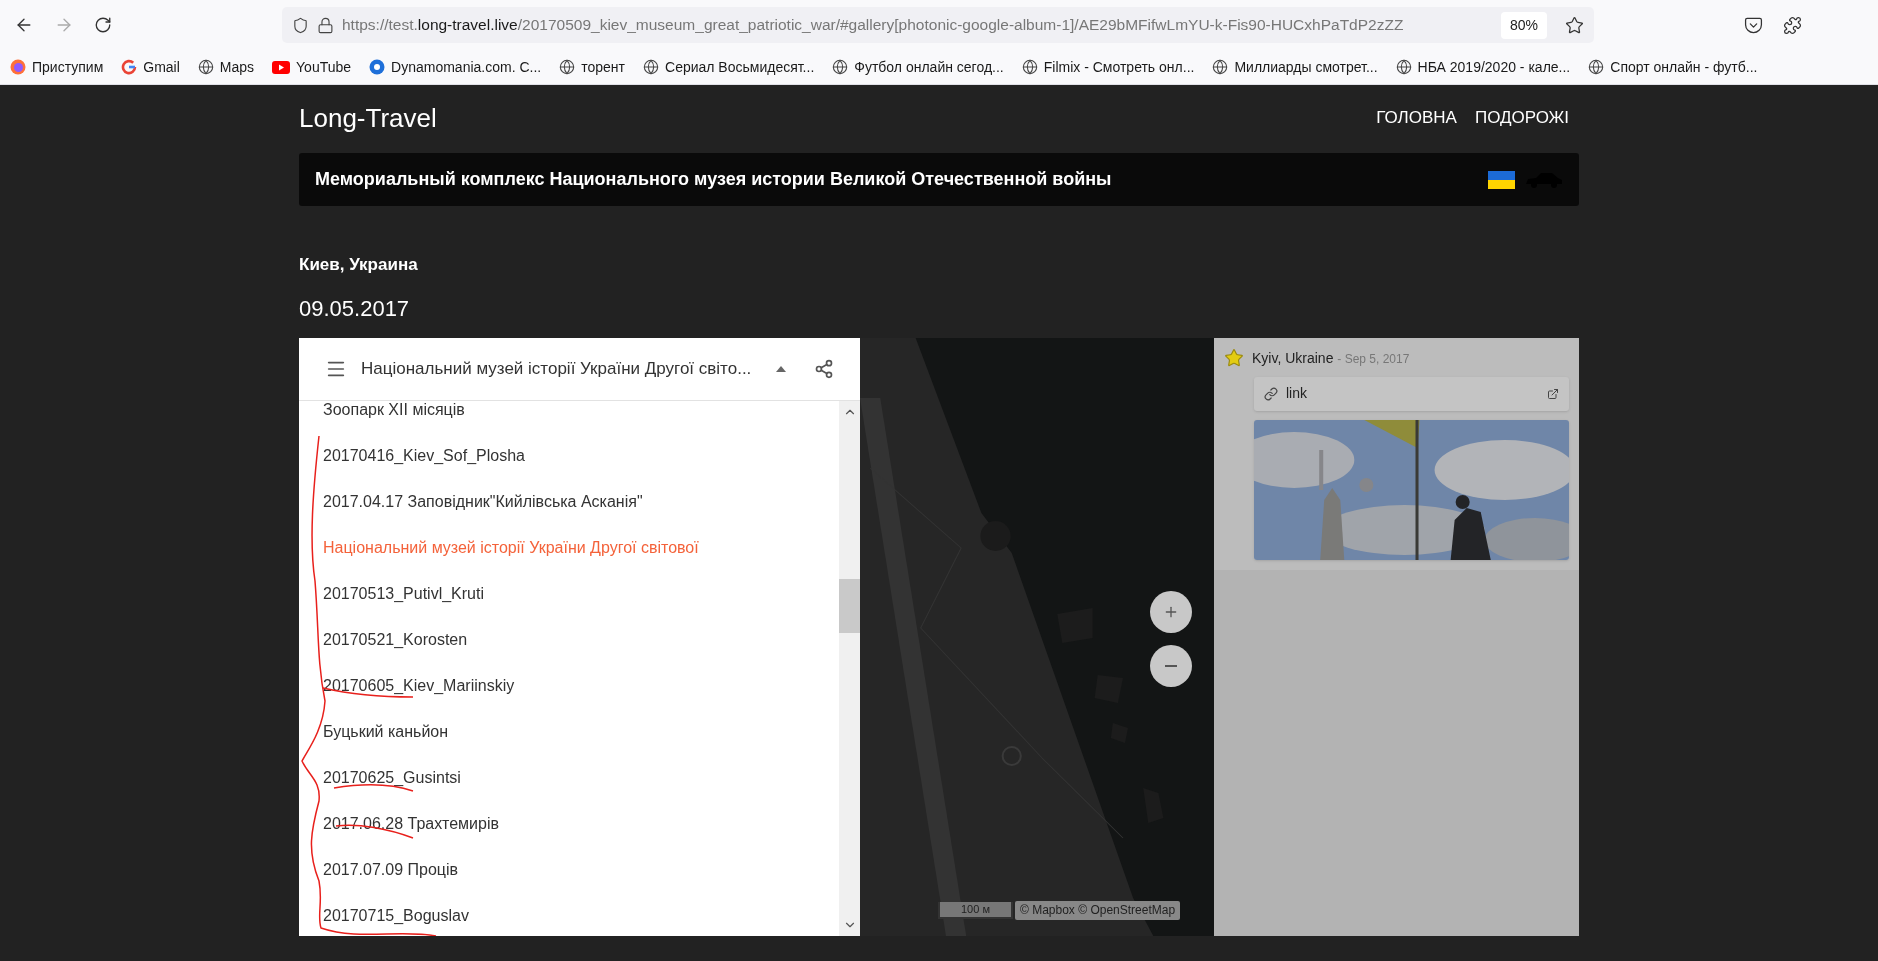 The height and width of the screenshot is (961, 1878). I want to click on bookmark-label: Gmail, so click(161, 67).